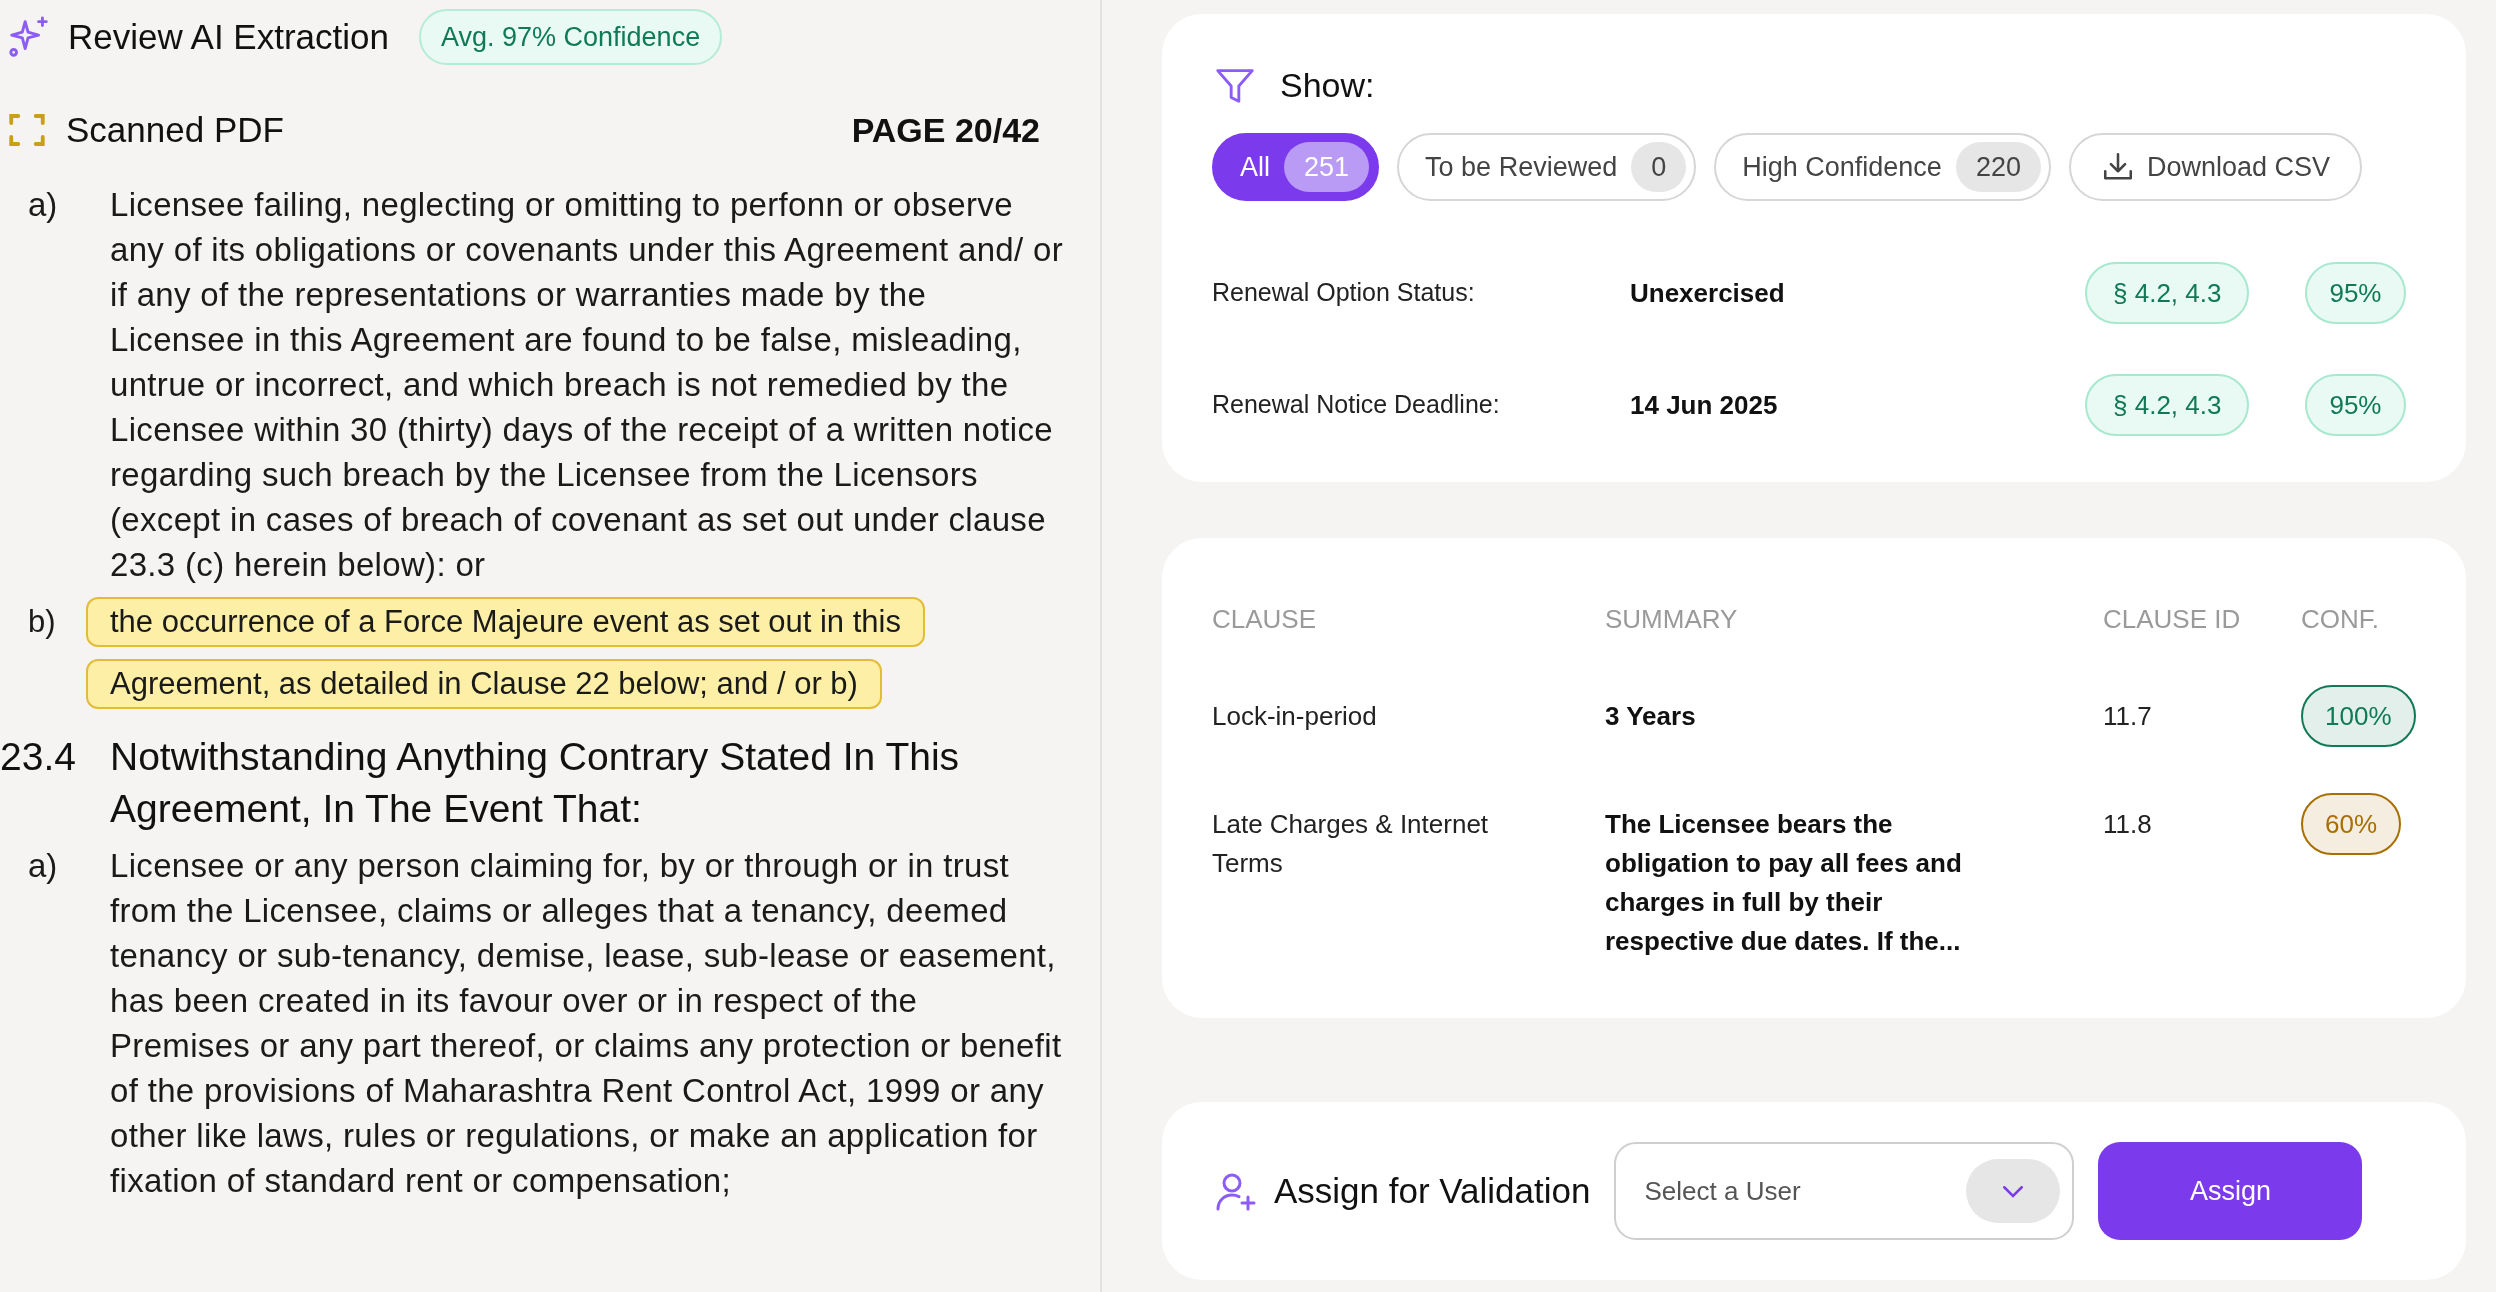 The image size is (2496, 1292). I want to click on table-cell-text: Late Charges & Internet Terms, so click(1351, 844).